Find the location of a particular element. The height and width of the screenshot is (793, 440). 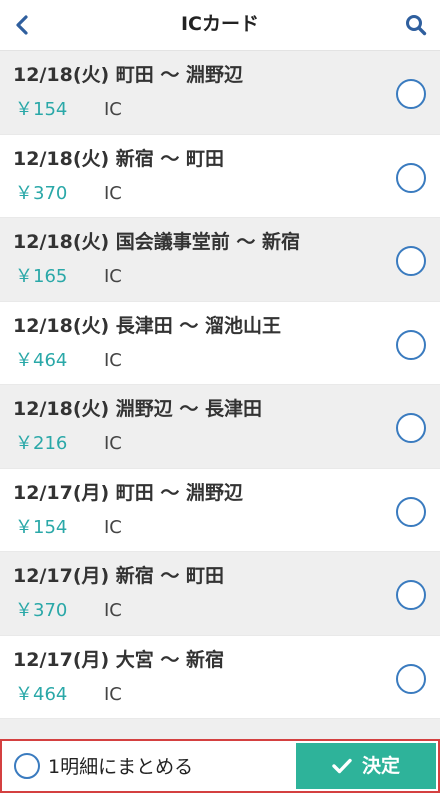

transaction-route: 12/18(火) 長津田 〜 溜池山王 is located at coordinates (147, 325).